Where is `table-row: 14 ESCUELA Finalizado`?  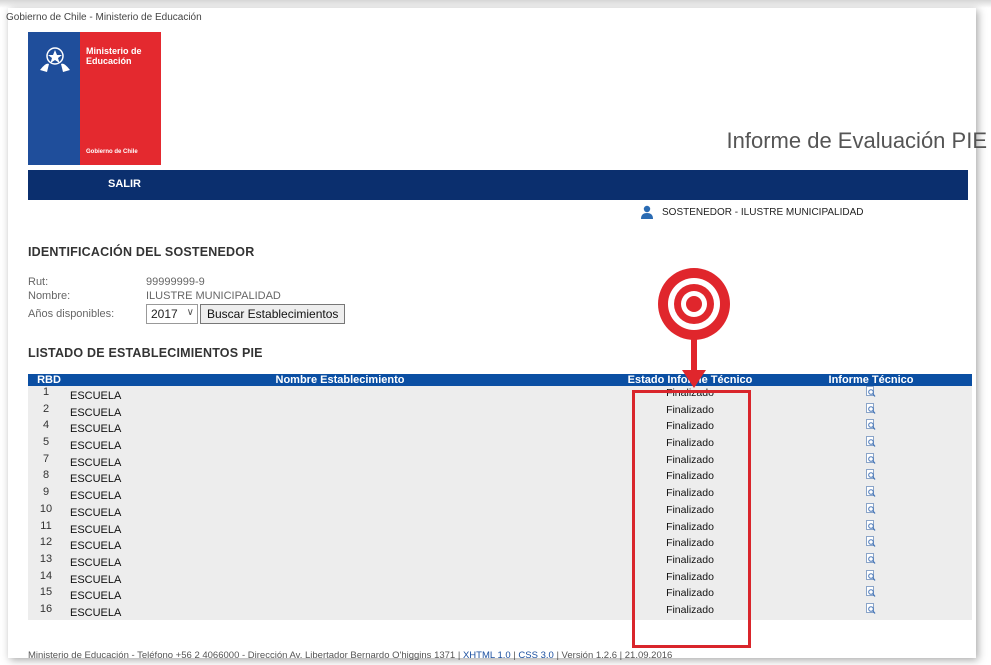
table-row: 14 ESCUELA Finalizado is located at coordinates (500, 578).